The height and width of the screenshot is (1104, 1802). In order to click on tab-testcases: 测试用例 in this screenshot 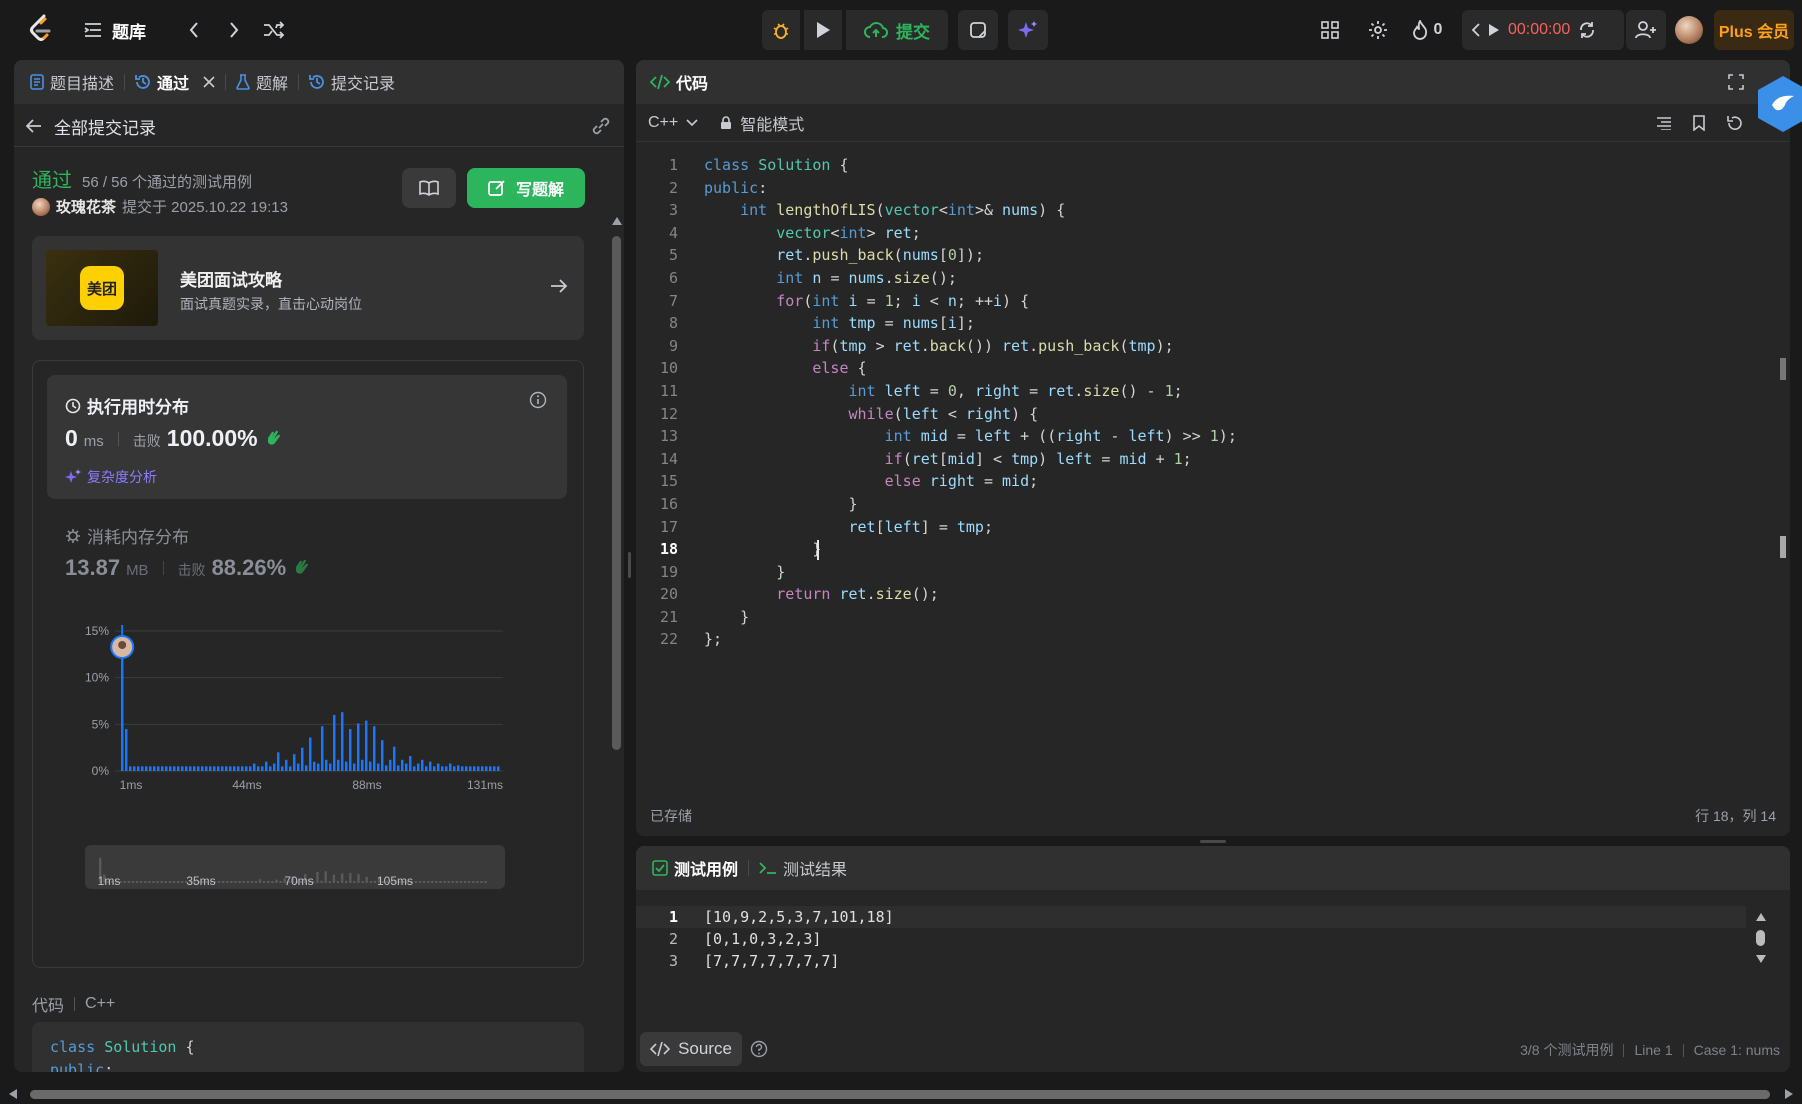, I will do `click(695, 868)`.